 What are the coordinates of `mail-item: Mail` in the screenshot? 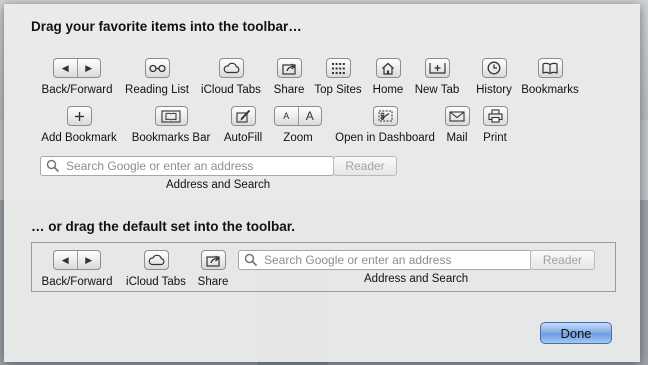 It's located at (457, 125).